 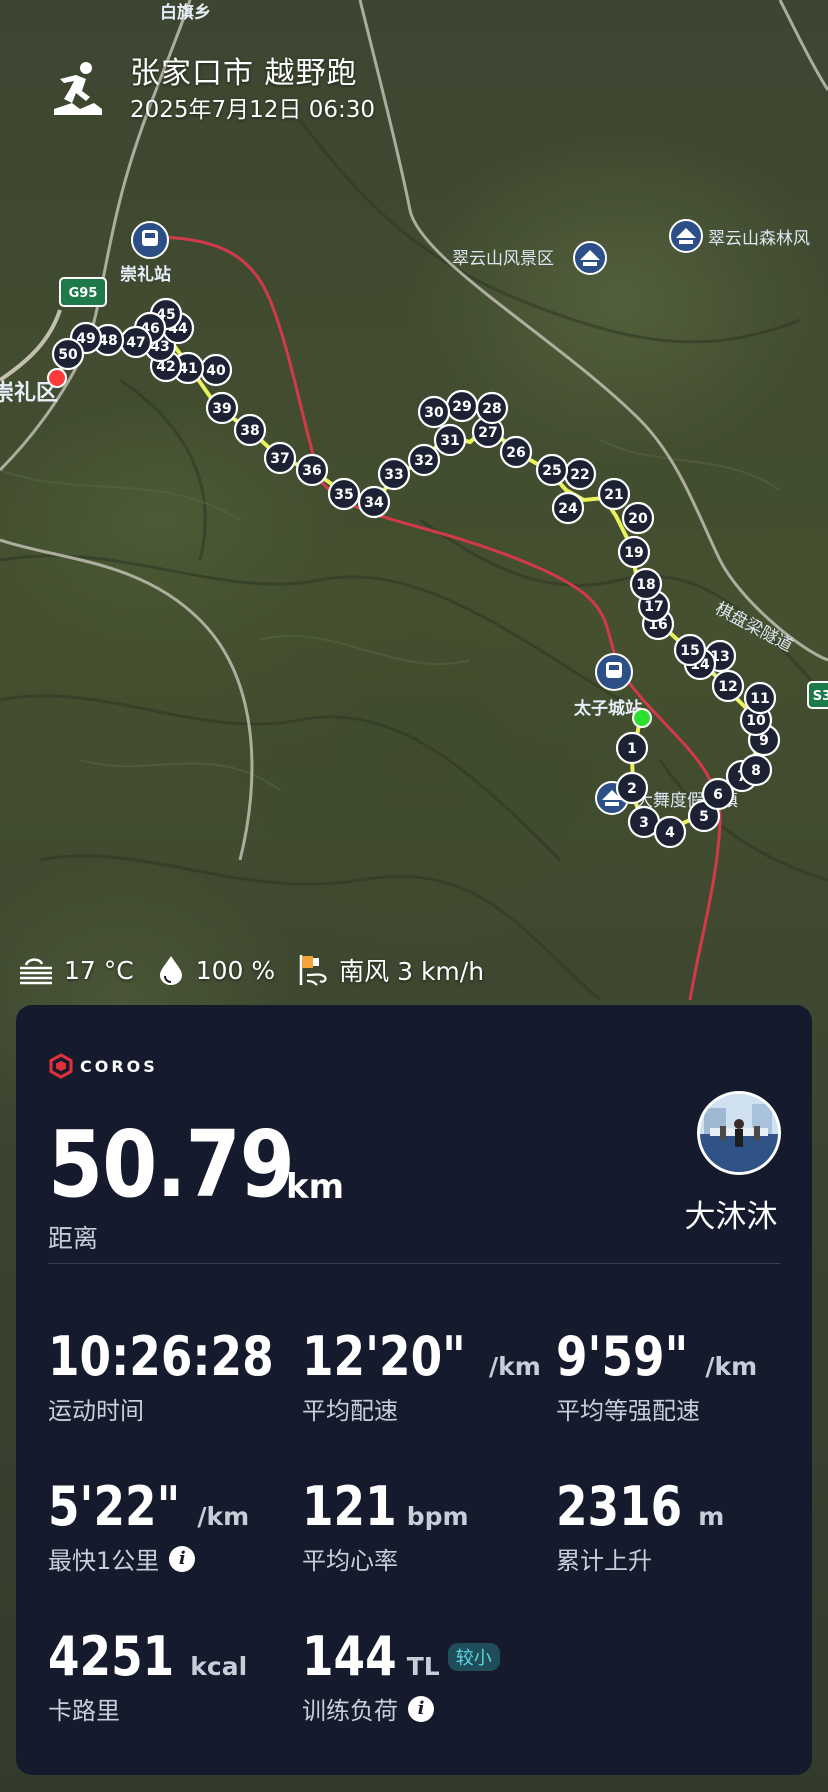 I want to click on avatar-photo, so click(x=739, y=1133).